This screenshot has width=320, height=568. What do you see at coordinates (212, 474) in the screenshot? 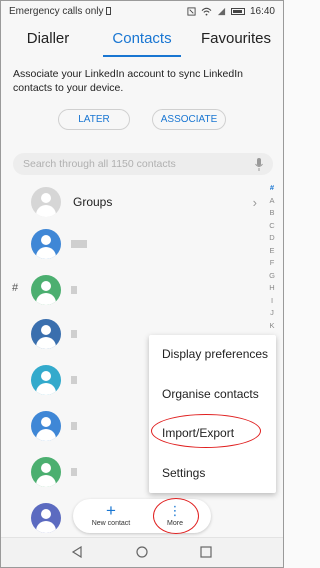
I see `menu-item-settings: Settings` at bounding box center [212, 474].